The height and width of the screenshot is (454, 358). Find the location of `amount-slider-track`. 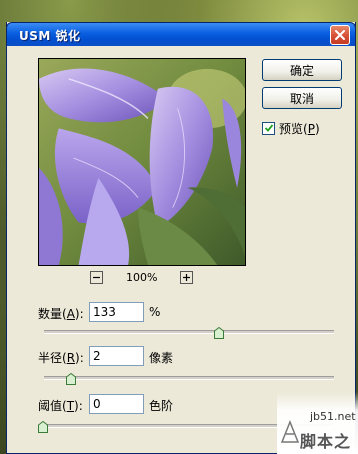

amount-slider-track is located at coordinates (189, 332).